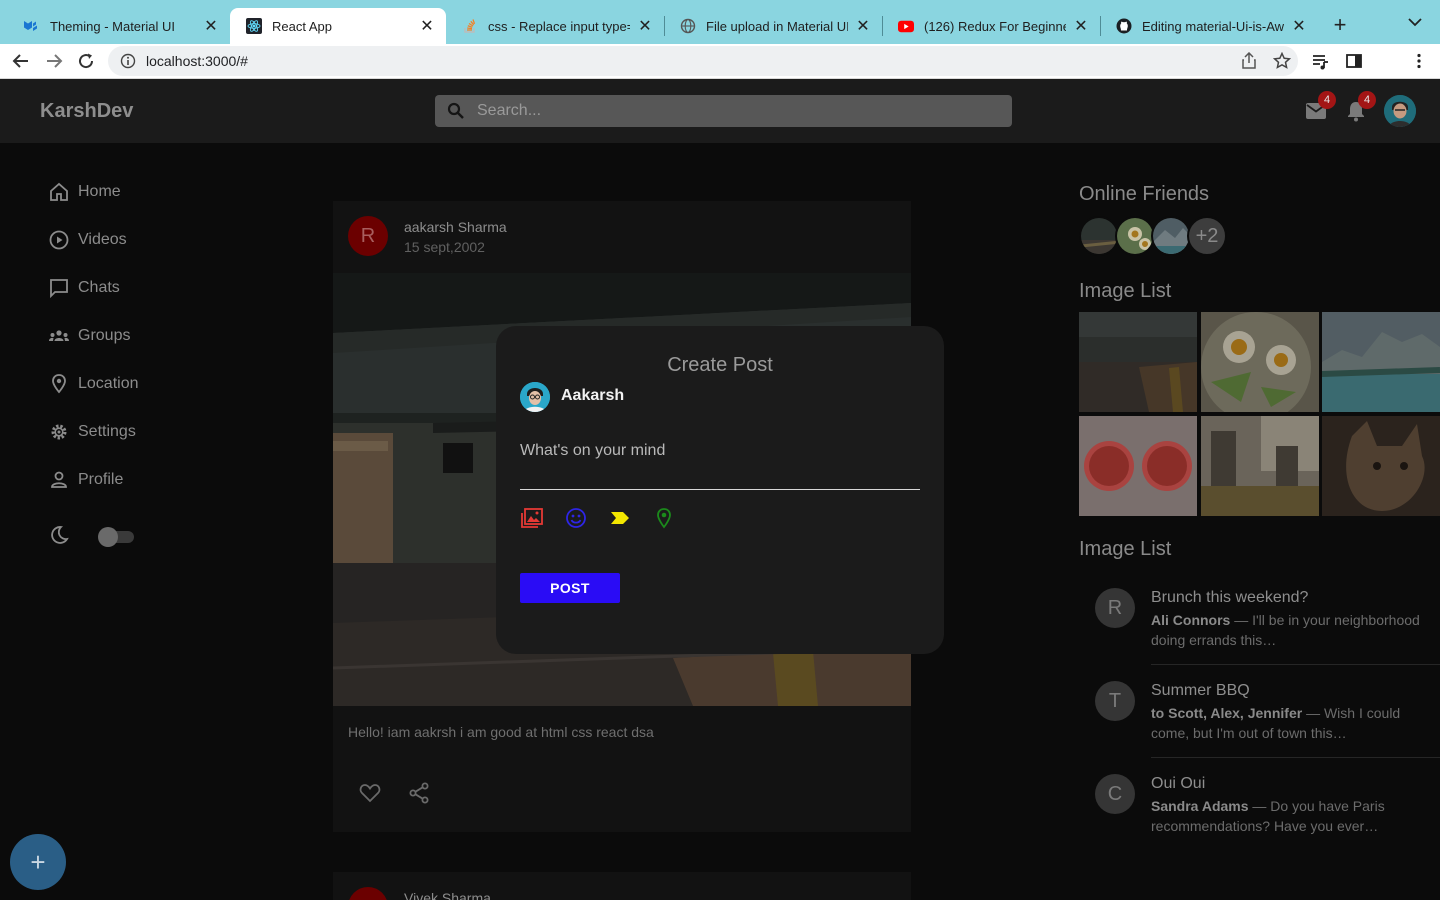 The height and width of the screenshot is (900, 1440). Describe the element at coordinates (59, 537) in the screenshot. I see `moon-icon` at that location.